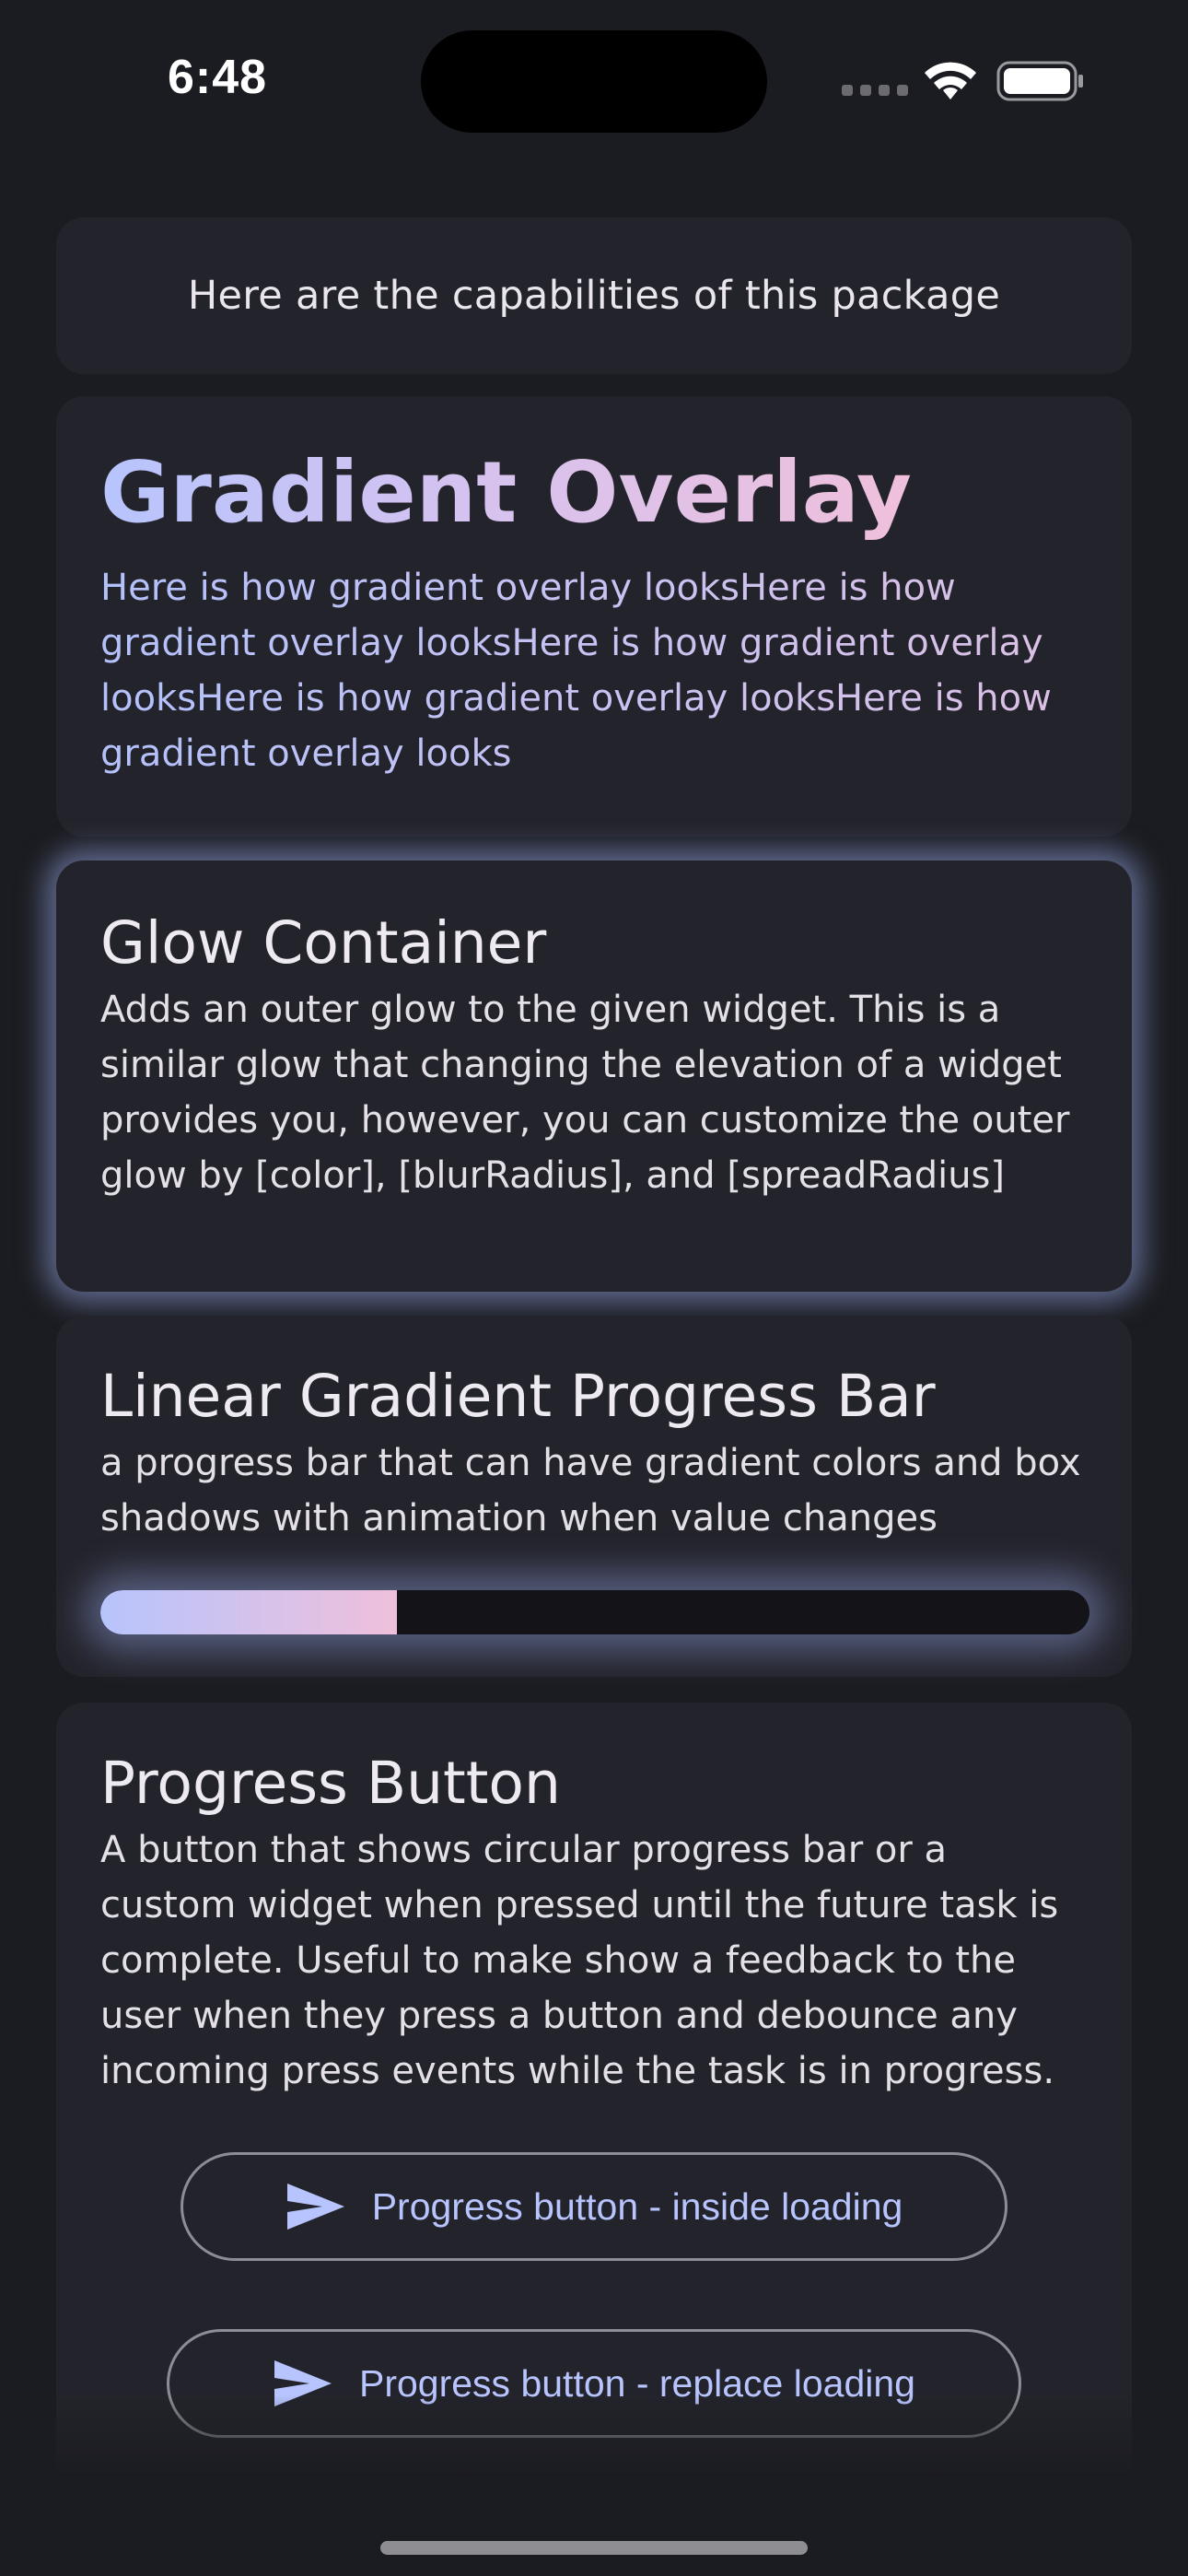  Describe the element at coordinates (518, 1396) in the screenshot. I see `linear-progress-title: Linear Gradient Progress Bar` at that location.